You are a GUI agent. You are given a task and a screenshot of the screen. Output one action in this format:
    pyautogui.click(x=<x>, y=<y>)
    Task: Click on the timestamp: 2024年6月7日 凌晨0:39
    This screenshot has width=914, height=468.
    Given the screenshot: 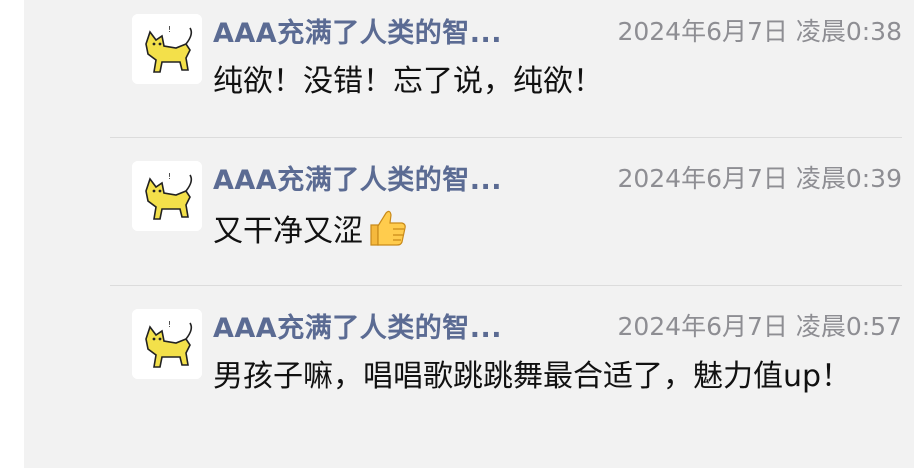 What is the action you would take?
    pyautogui.click(x=759, y=178)
    